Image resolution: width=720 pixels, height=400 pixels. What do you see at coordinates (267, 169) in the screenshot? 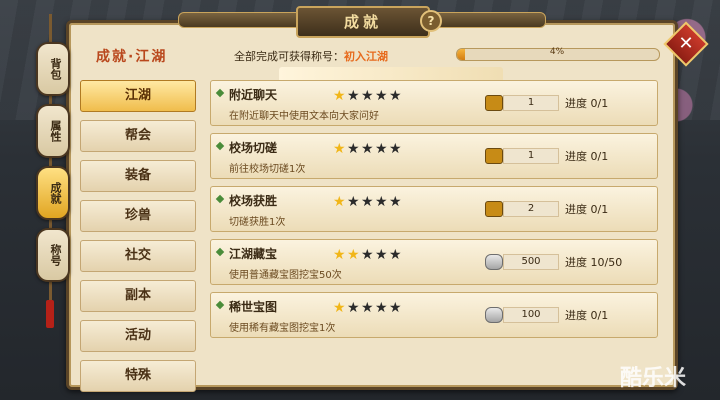
I see `achievement-desc: 前往校场切磋1次` at bounding box center [267, 169].